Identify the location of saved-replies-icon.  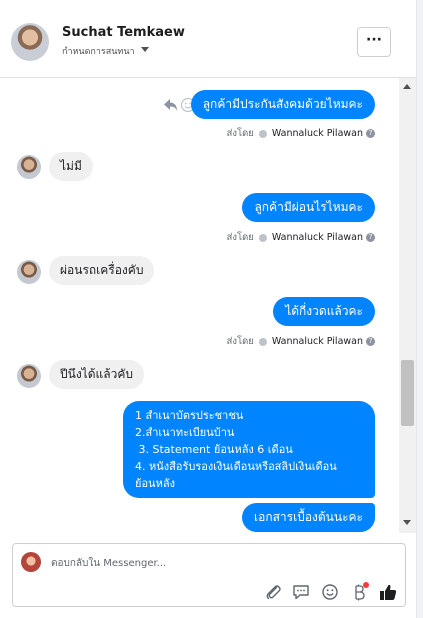
(301, 592).